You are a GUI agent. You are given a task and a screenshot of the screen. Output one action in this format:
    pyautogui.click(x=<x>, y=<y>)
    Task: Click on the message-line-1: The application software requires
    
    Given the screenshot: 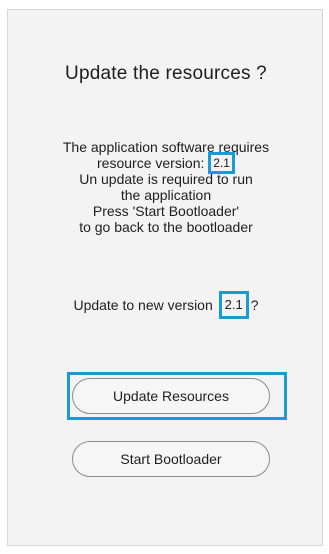 What is the action you would take?
    pyautogui.click(x=166, y=147)
    